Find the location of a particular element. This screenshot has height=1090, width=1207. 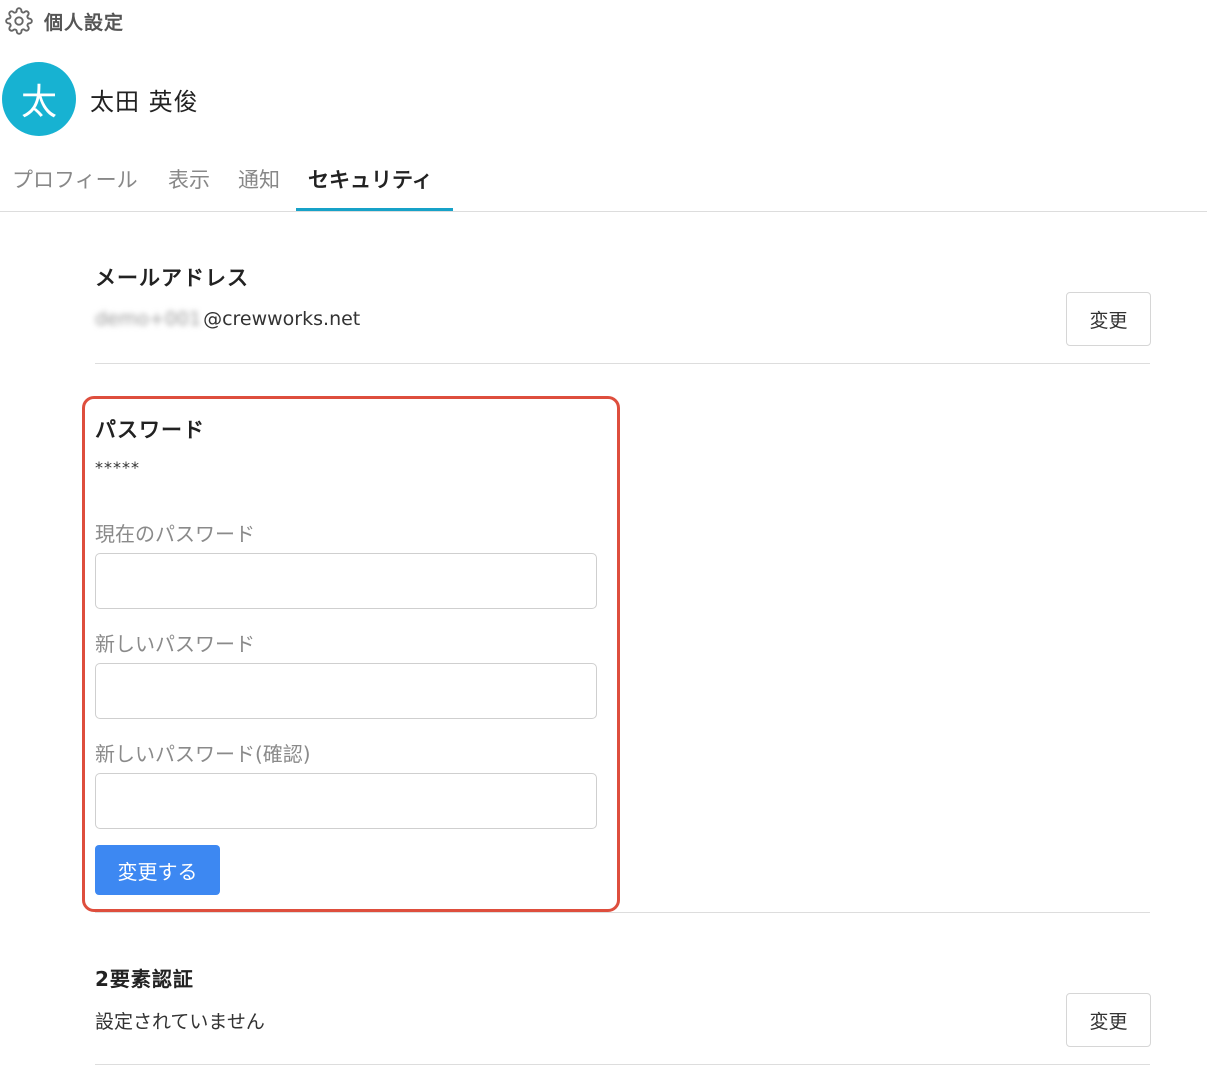

email-domain: @crewworks.net is located at coordinates (282, 319).